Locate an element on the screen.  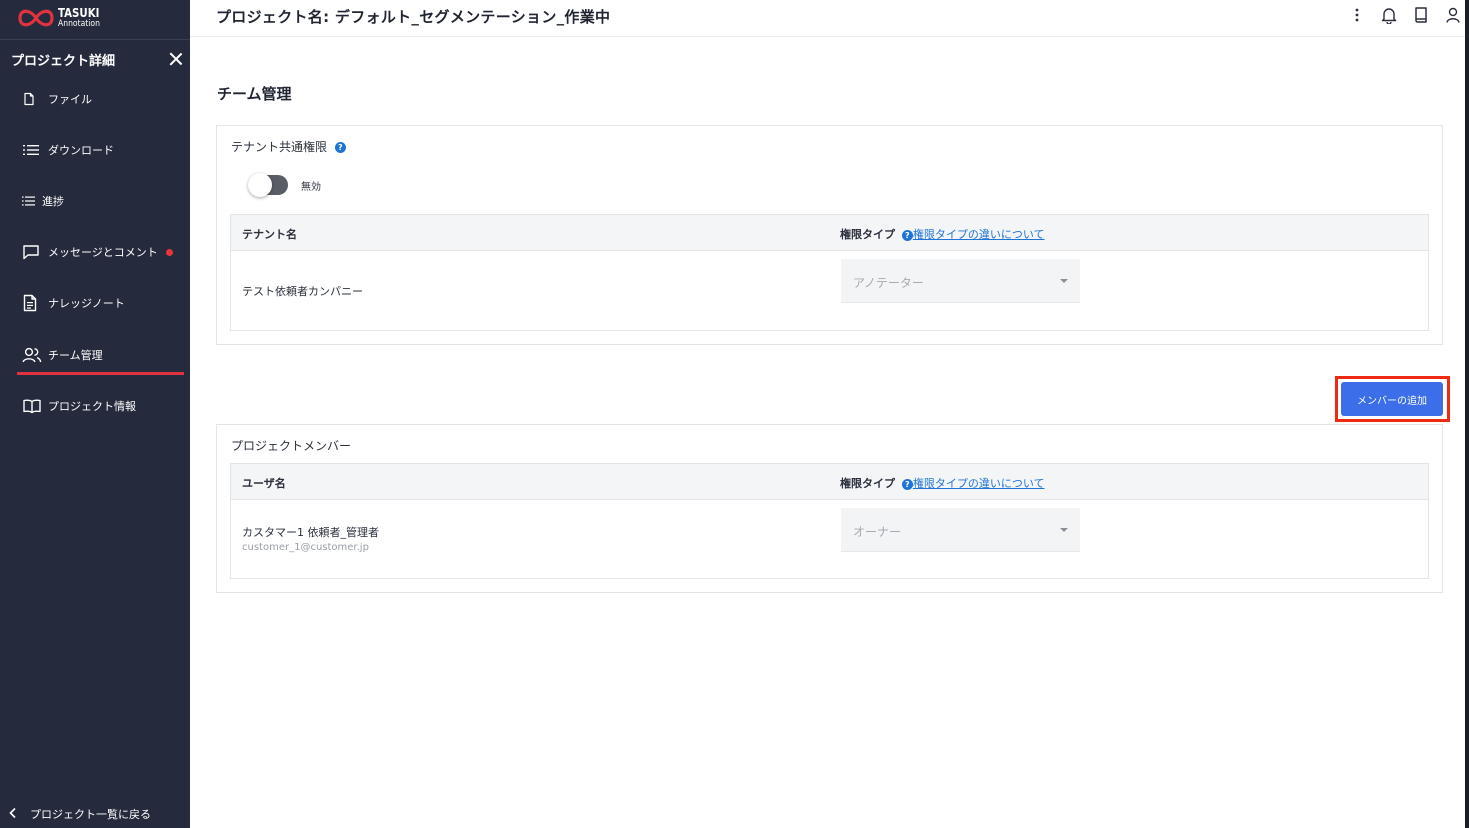
member-name-cell: カスタマー1 依頼者_管理者 is located at coordinates (310, 532).